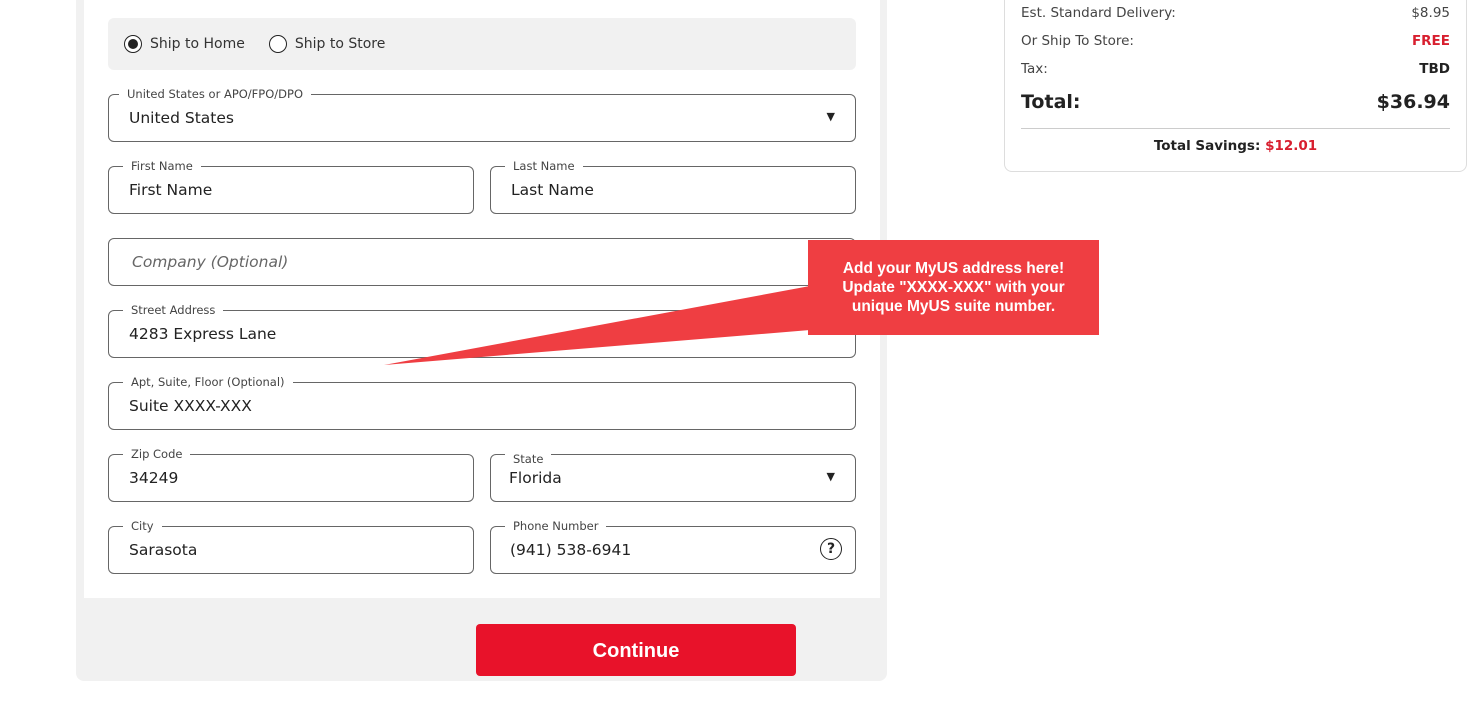 The width and height of the screenshot is (1468, 701). I want to click on delivery-row: Est. Standard Delivery: $8.95, so click(1235, 13).